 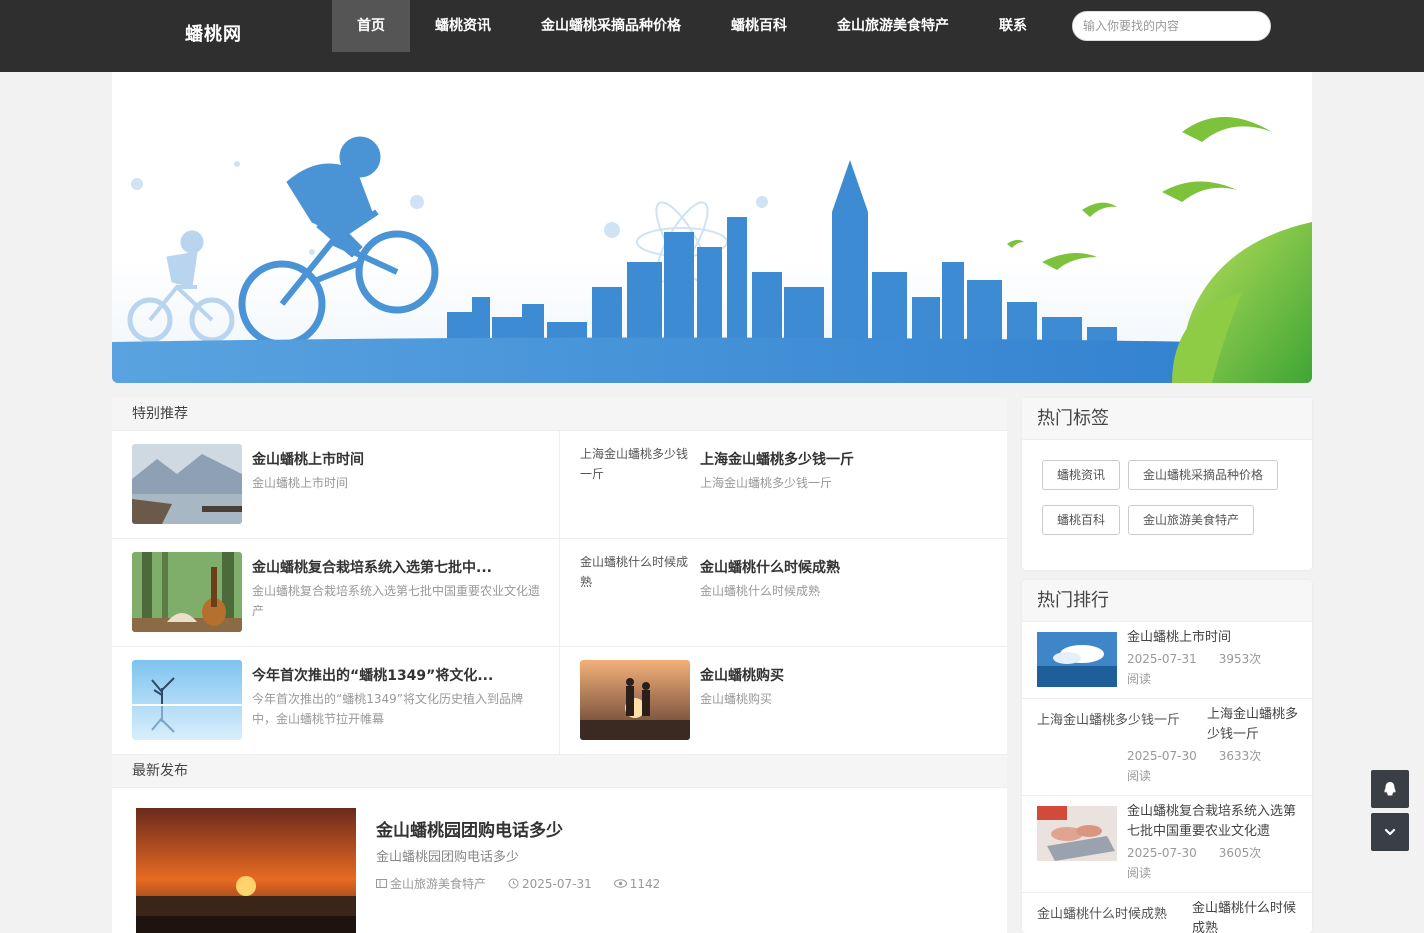 What do you see at coordinates (397, 459) in the screenshot?
I see `featured-title: 金山蟠桃上市时间` at bounding box center [397, 459].